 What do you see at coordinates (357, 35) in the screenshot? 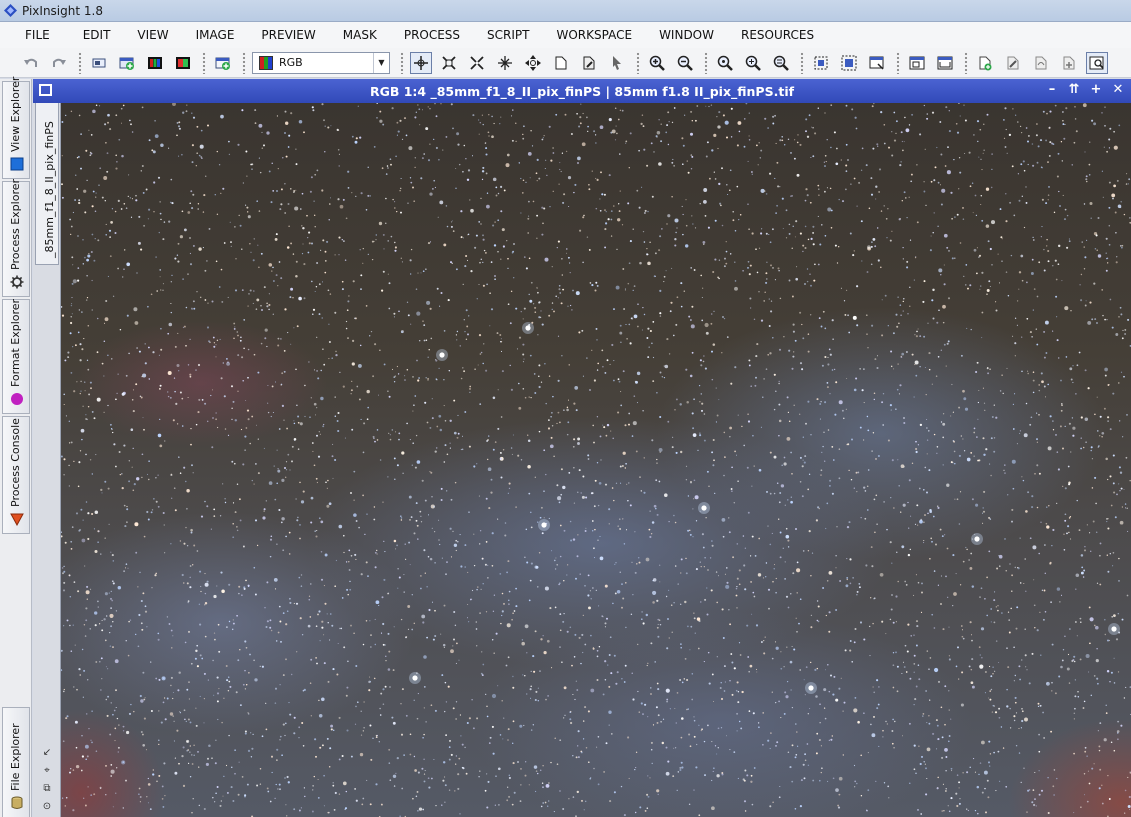
I see `menu-mask: MASK` at bounding box center [357, 35].